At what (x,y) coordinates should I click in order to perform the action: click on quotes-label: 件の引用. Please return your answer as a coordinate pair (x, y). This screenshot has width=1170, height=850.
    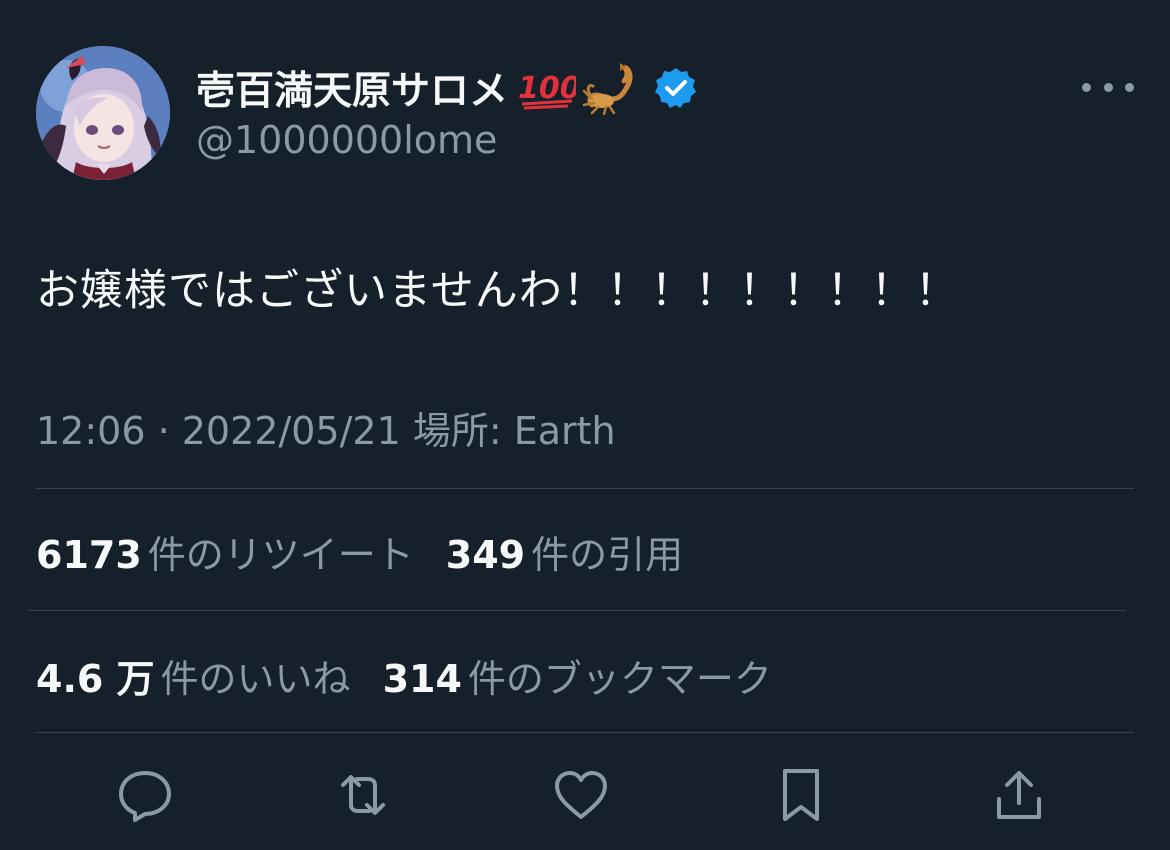
    Looking at the image, I should click on (607, 555).